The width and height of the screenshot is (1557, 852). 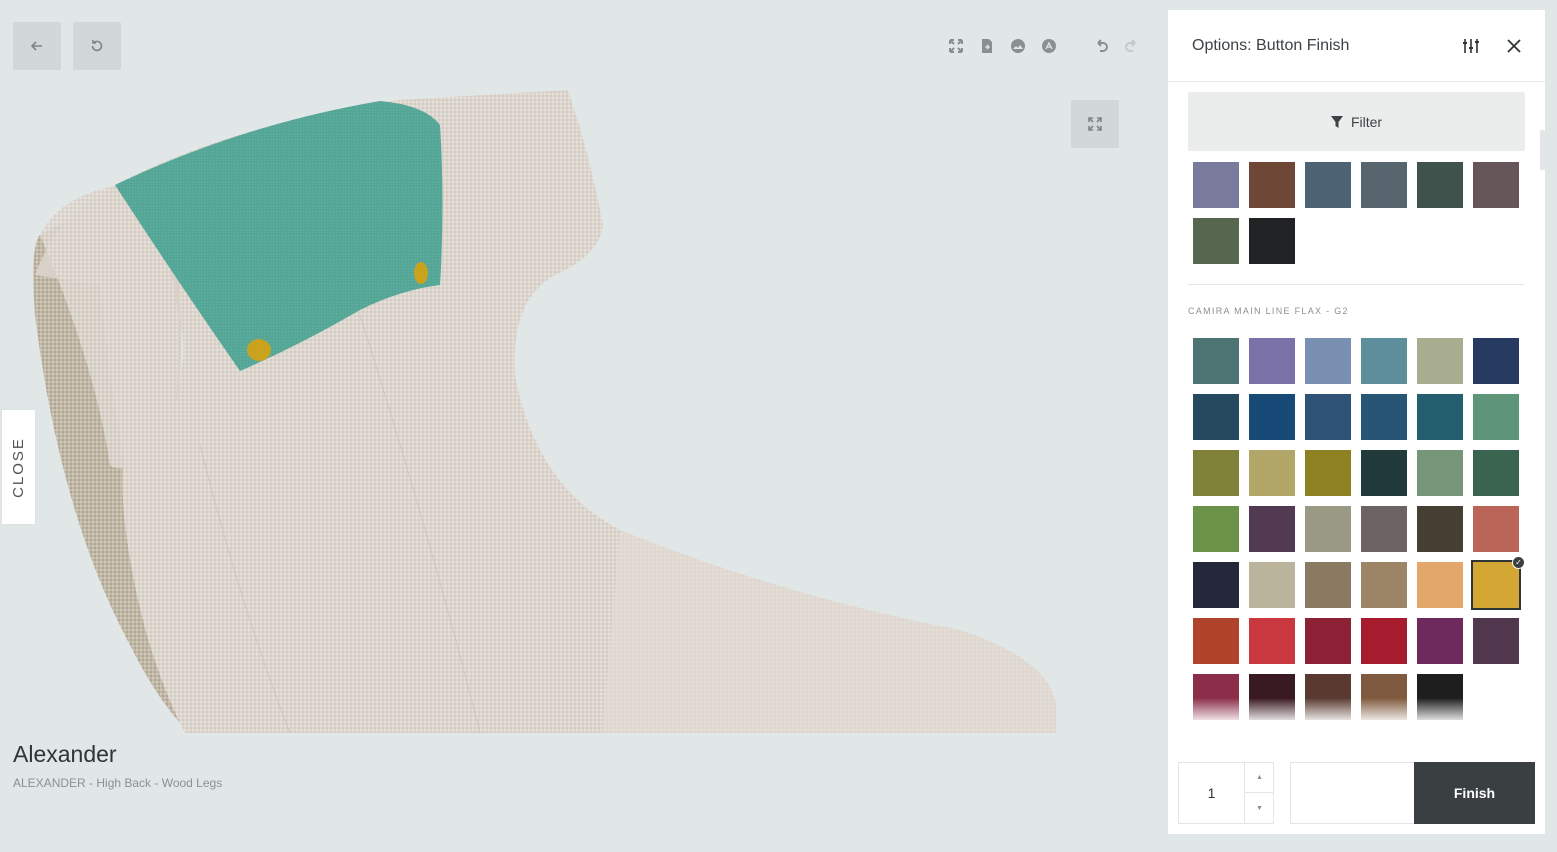 I want to click on expand-icon, so click(x=956, y=46).